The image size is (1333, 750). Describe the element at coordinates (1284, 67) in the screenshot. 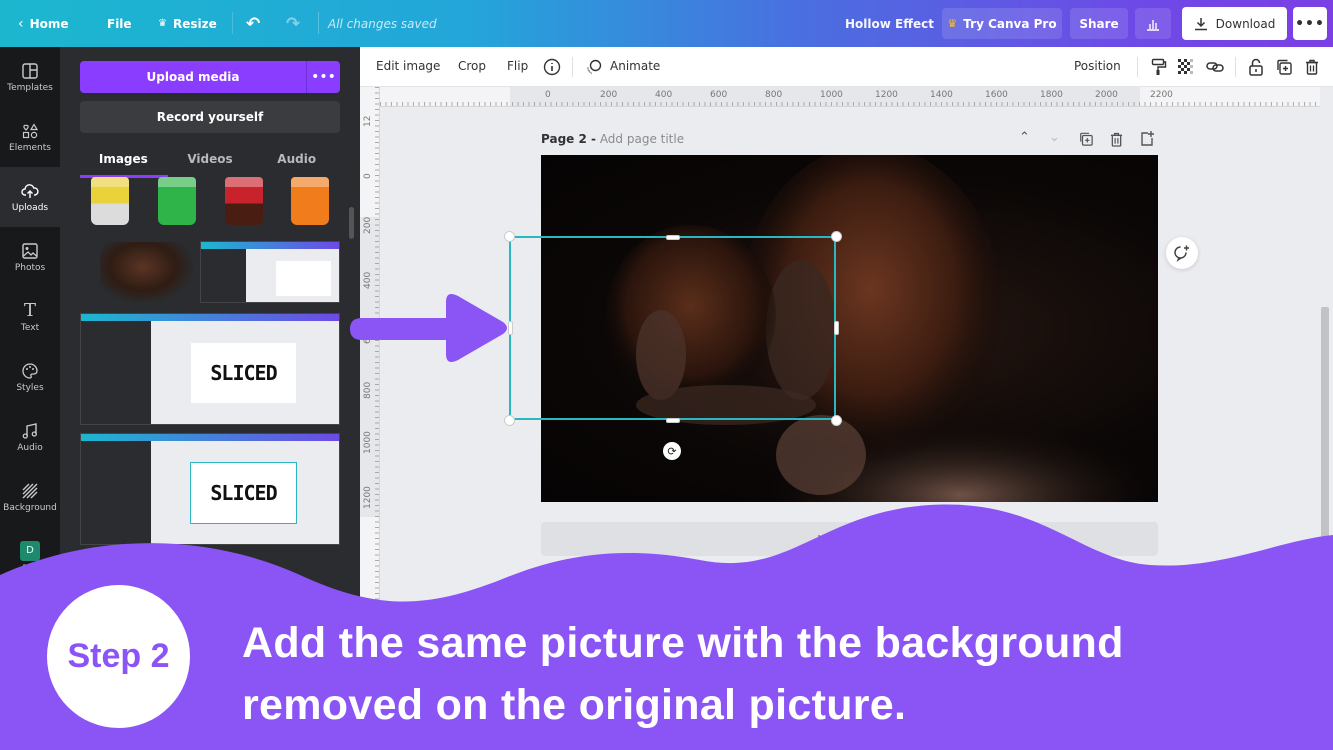

I see `duplicate-button` at that location.